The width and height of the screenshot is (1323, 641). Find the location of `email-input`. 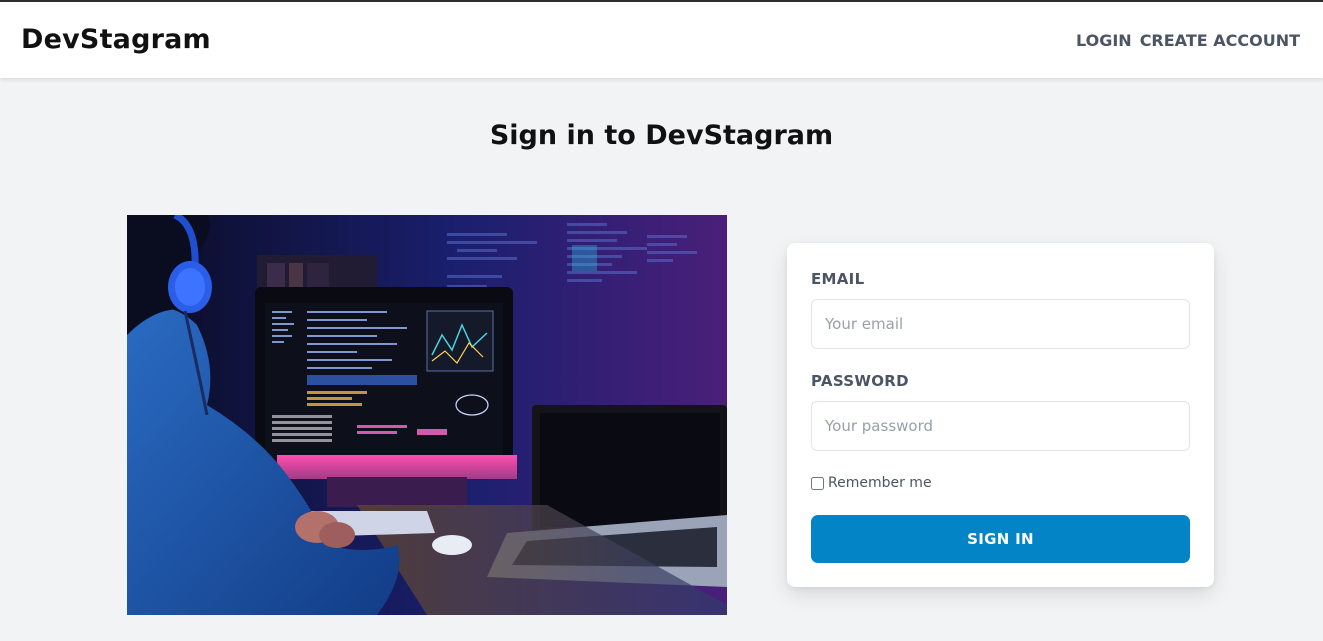

email-input is located at coordinates (1000, 324).